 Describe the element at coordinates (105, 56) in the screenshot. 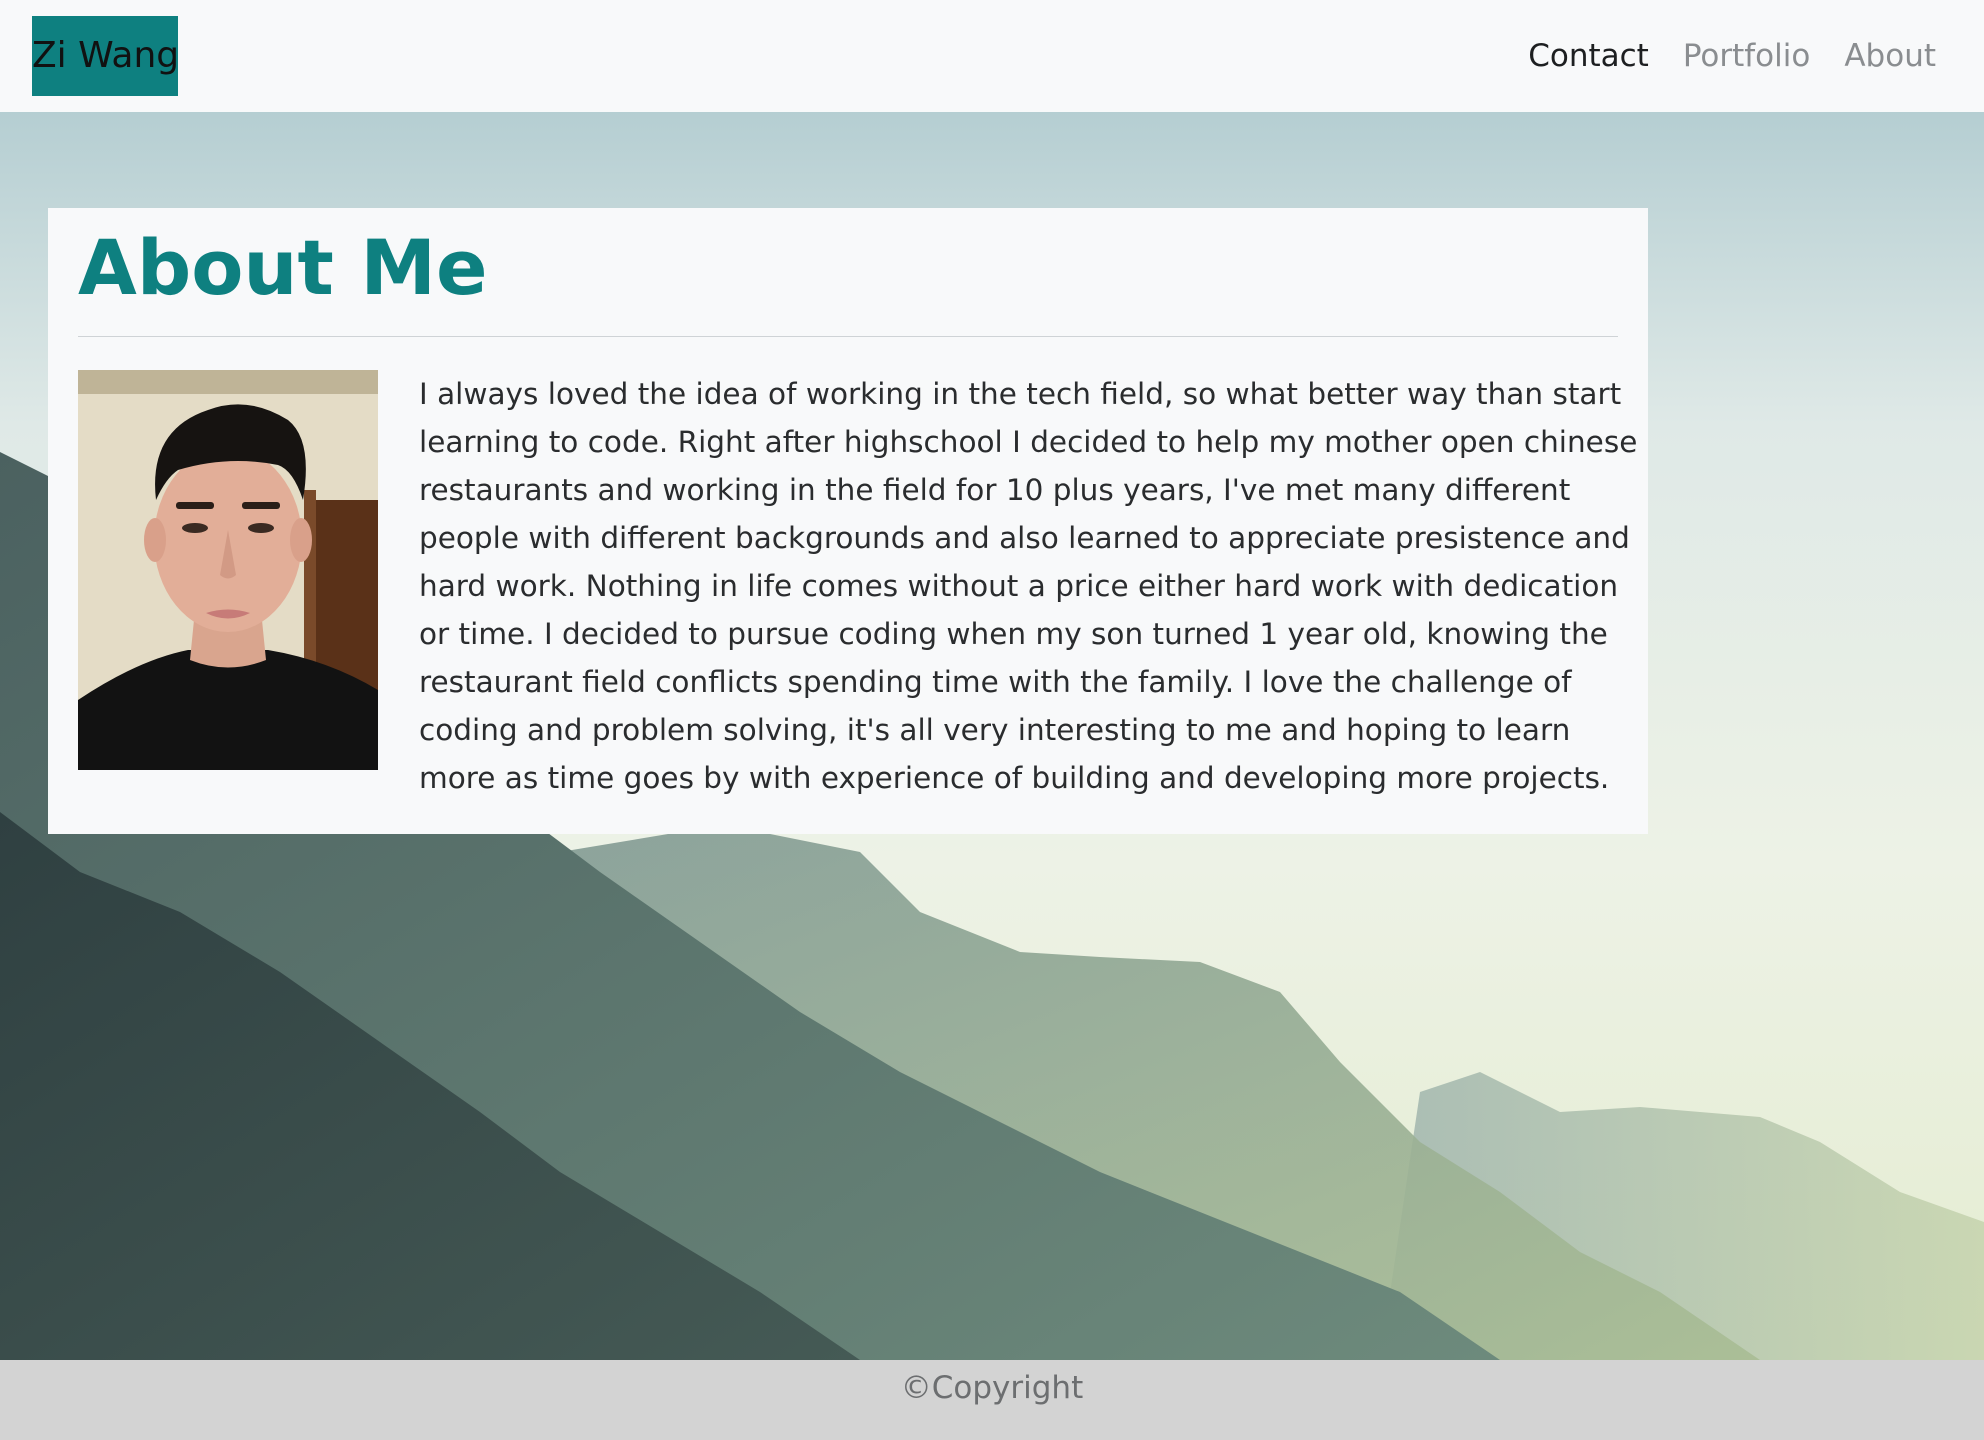

I see `brand-link: Zi Wang` at that location.